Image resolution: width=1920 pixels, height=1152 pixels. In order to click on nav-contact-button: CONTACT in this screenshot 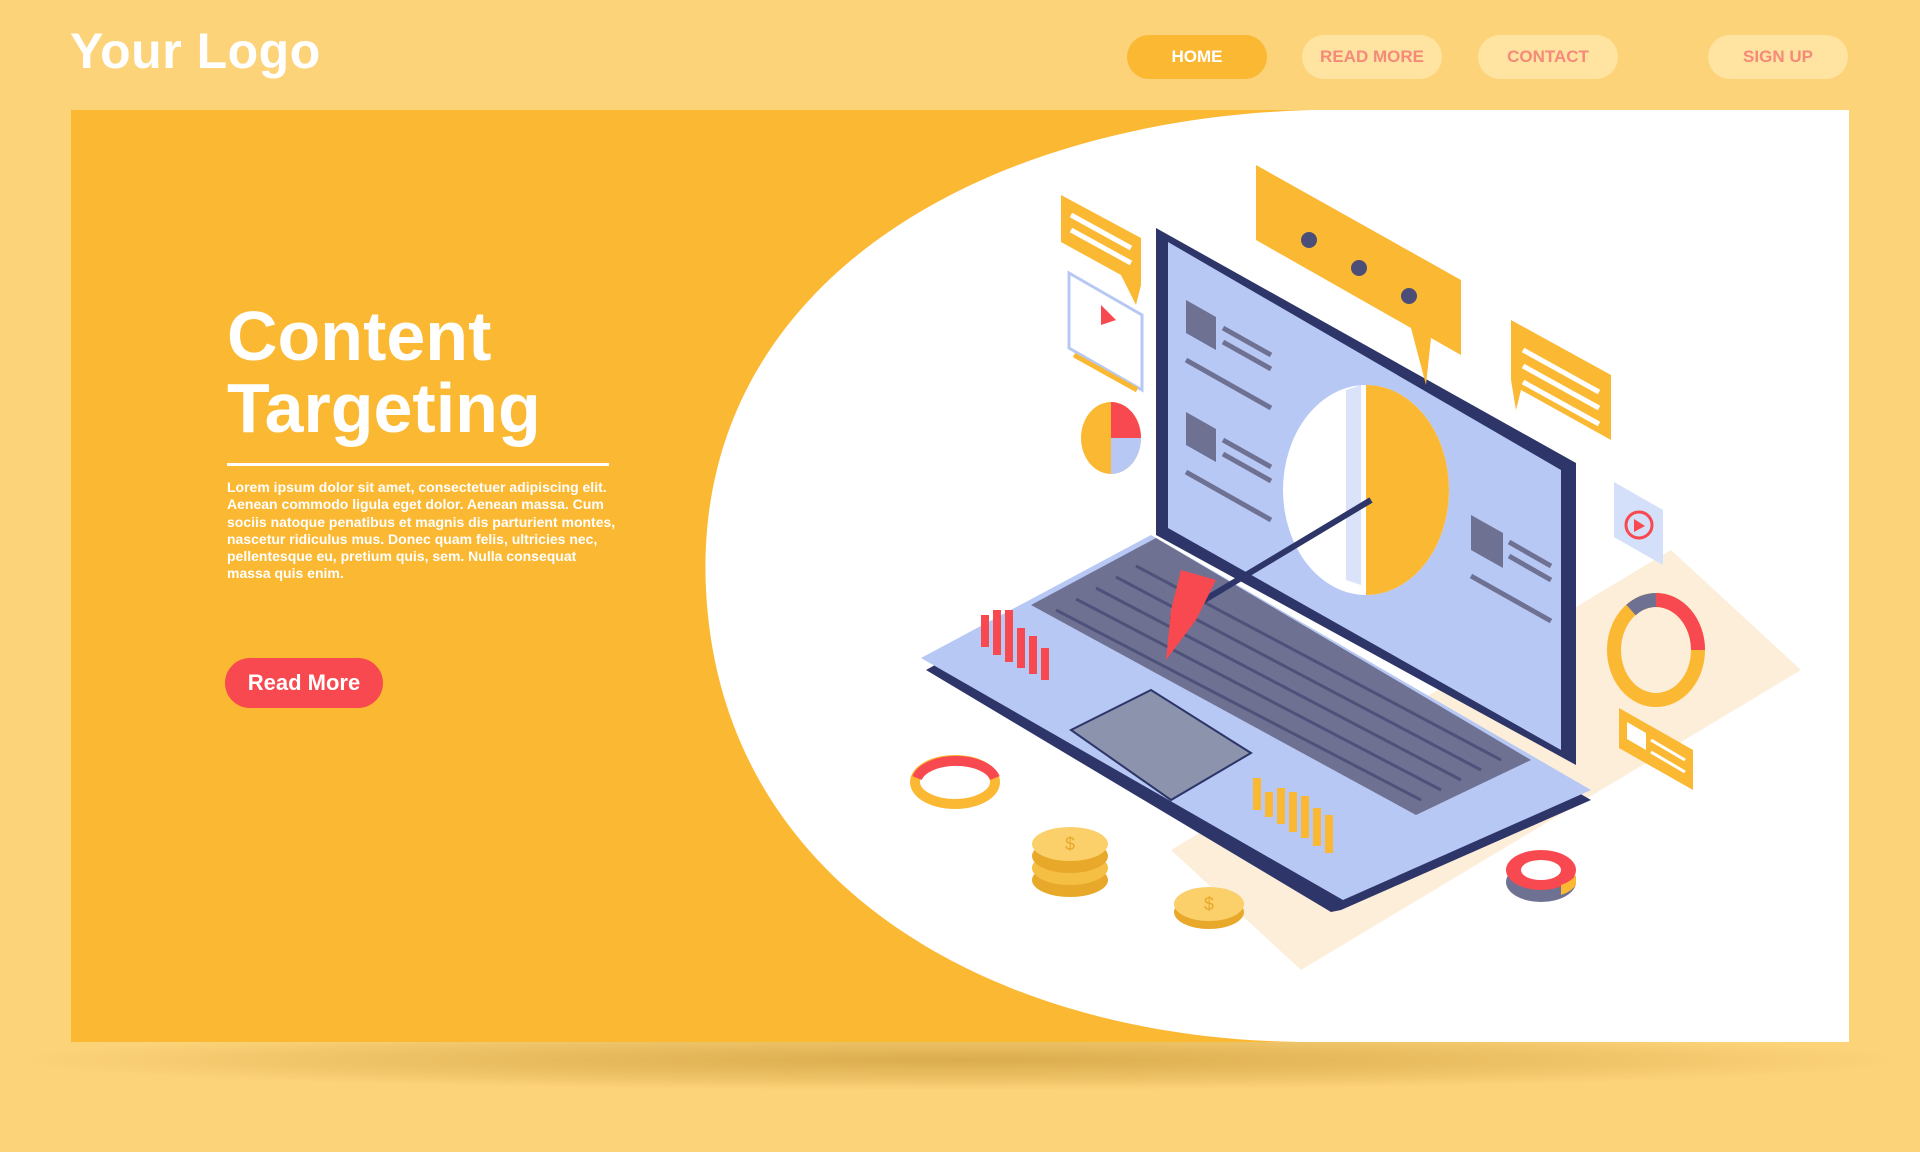, I will do `click(1548, 57)`.